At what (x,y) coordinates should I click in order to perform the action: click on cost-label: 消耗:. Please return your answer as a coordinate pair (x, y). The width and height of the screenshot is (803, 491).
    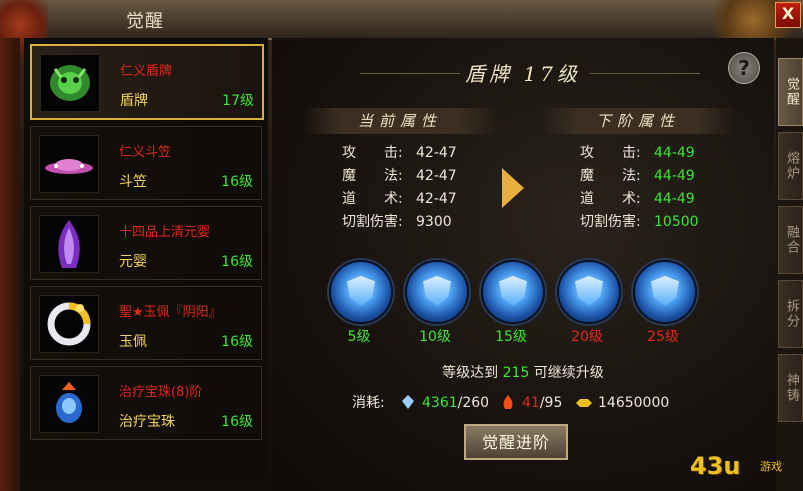
    Looking at the image, I should click on (368, 403).